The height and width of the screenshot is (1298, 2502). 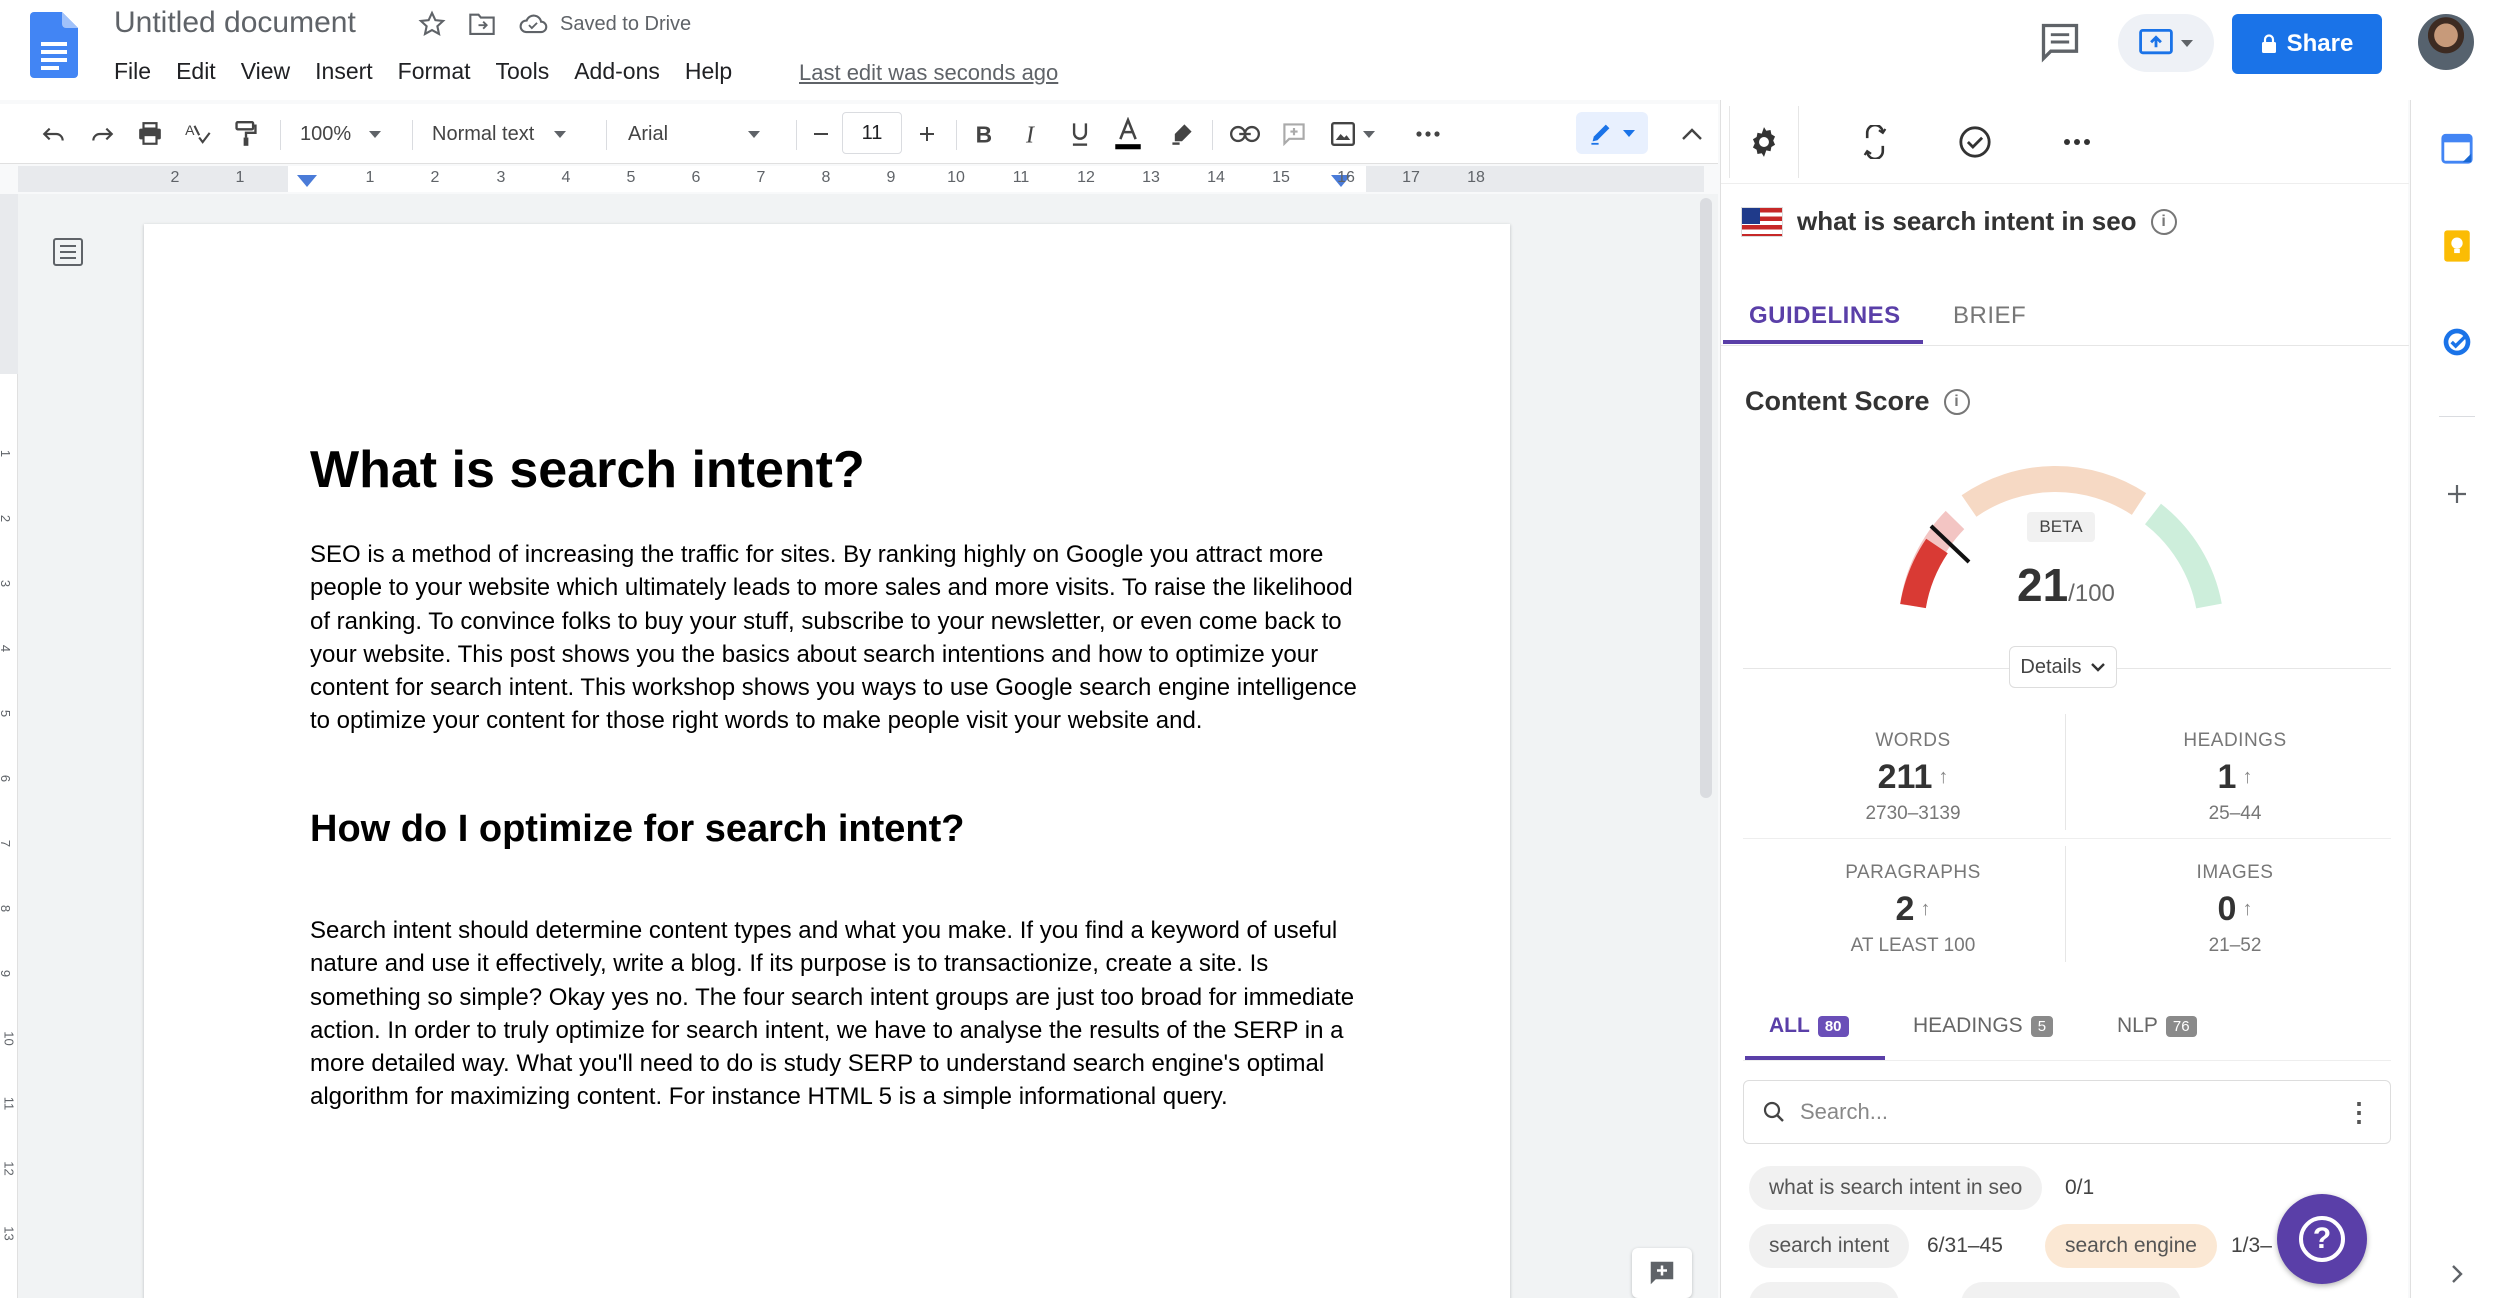 I want to click on score-number: 21, so click(x=2043, y=585).